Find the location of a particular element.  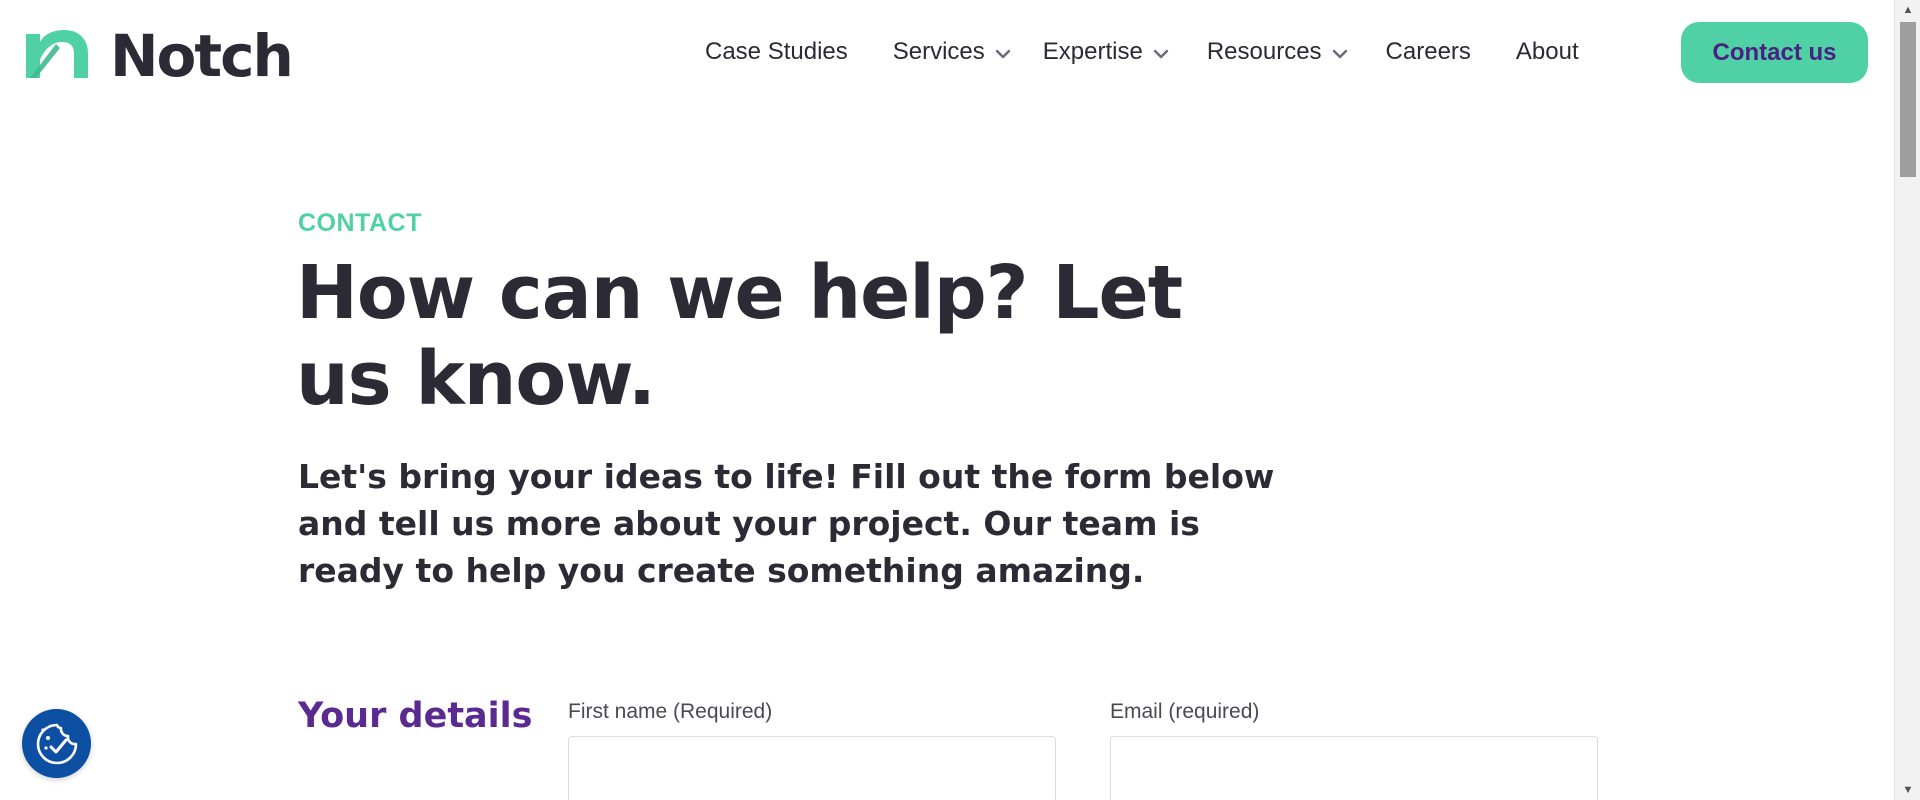

nav-item-case-studies: Case Studies is located at coordinates (776, 52).